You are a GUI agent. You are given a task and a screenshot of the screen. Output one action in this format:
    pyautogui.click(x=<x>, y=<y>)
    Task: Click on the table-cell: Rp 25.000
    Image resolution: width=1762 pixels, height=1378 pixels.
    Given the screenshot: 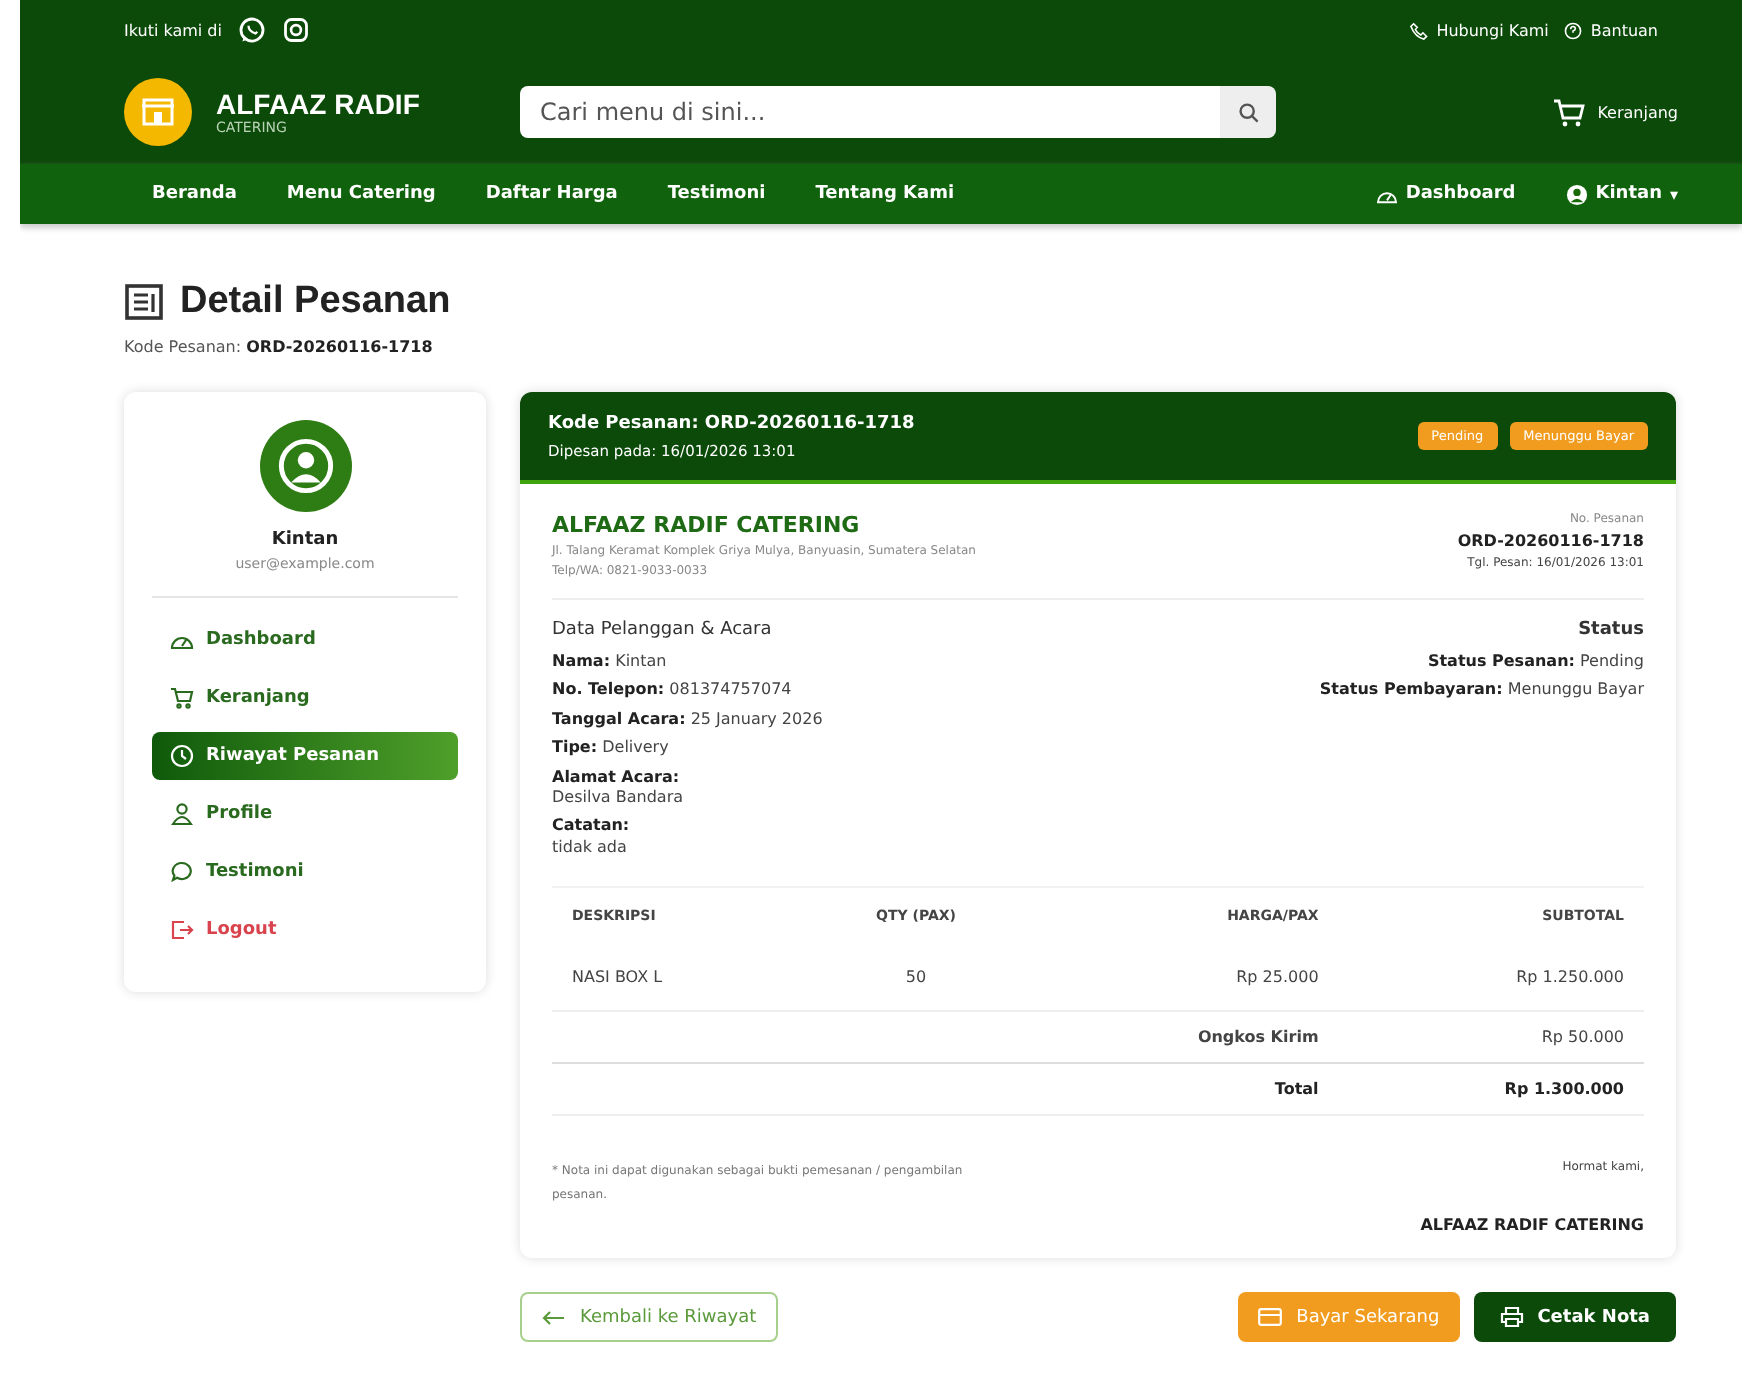 What is the action you would take?
    pyautogui.click(x=1184, y=978)
    